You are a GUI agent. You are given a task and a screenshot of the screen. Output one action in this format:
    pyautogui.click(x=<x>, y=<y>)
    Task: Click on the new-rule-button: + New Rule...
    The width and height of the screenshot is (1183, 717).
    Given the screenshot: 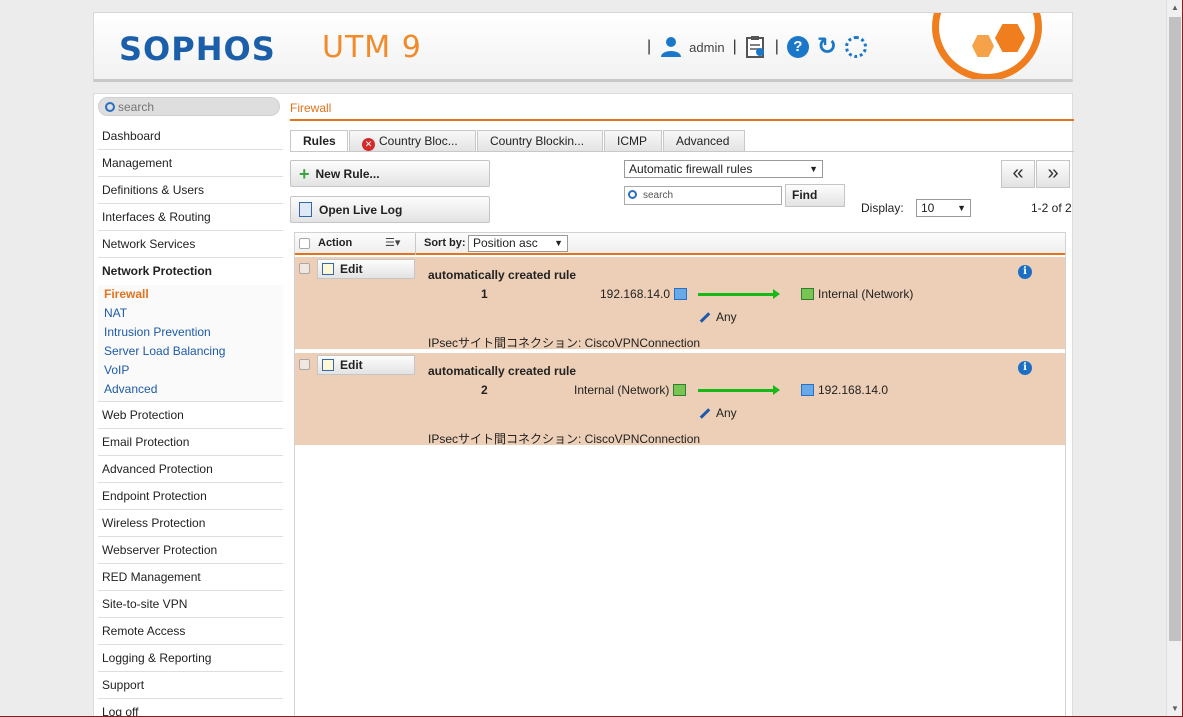 What is the action you would take?
    pyautogui.click(x=390, y=173)
    